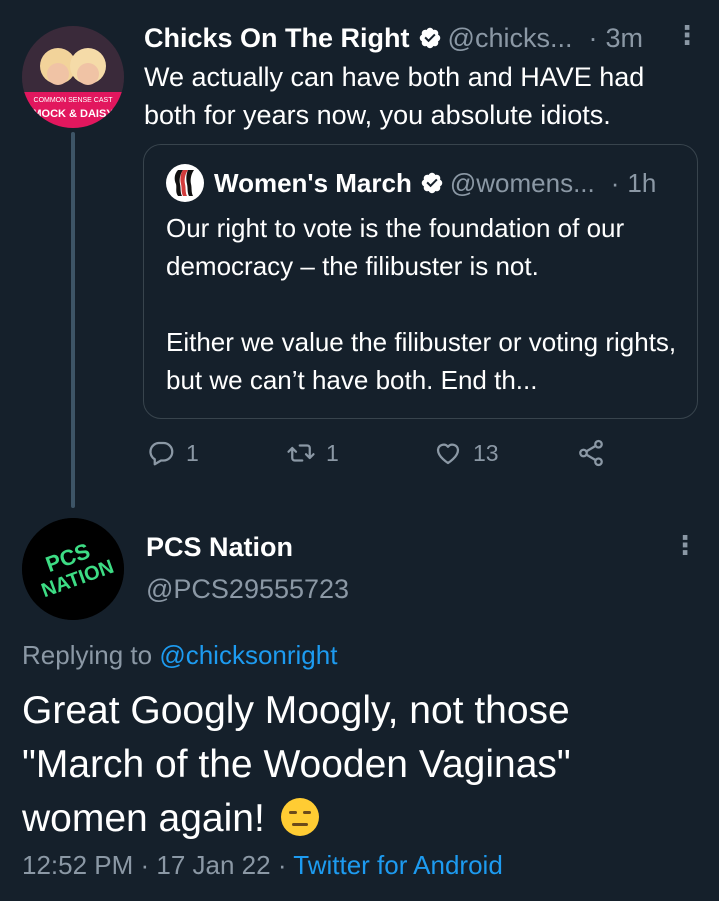 The height and width of the screenshot is (901, 719). Describe the element at coordinates (591, 453) in the screenshot. I see `share-icon` at that location.